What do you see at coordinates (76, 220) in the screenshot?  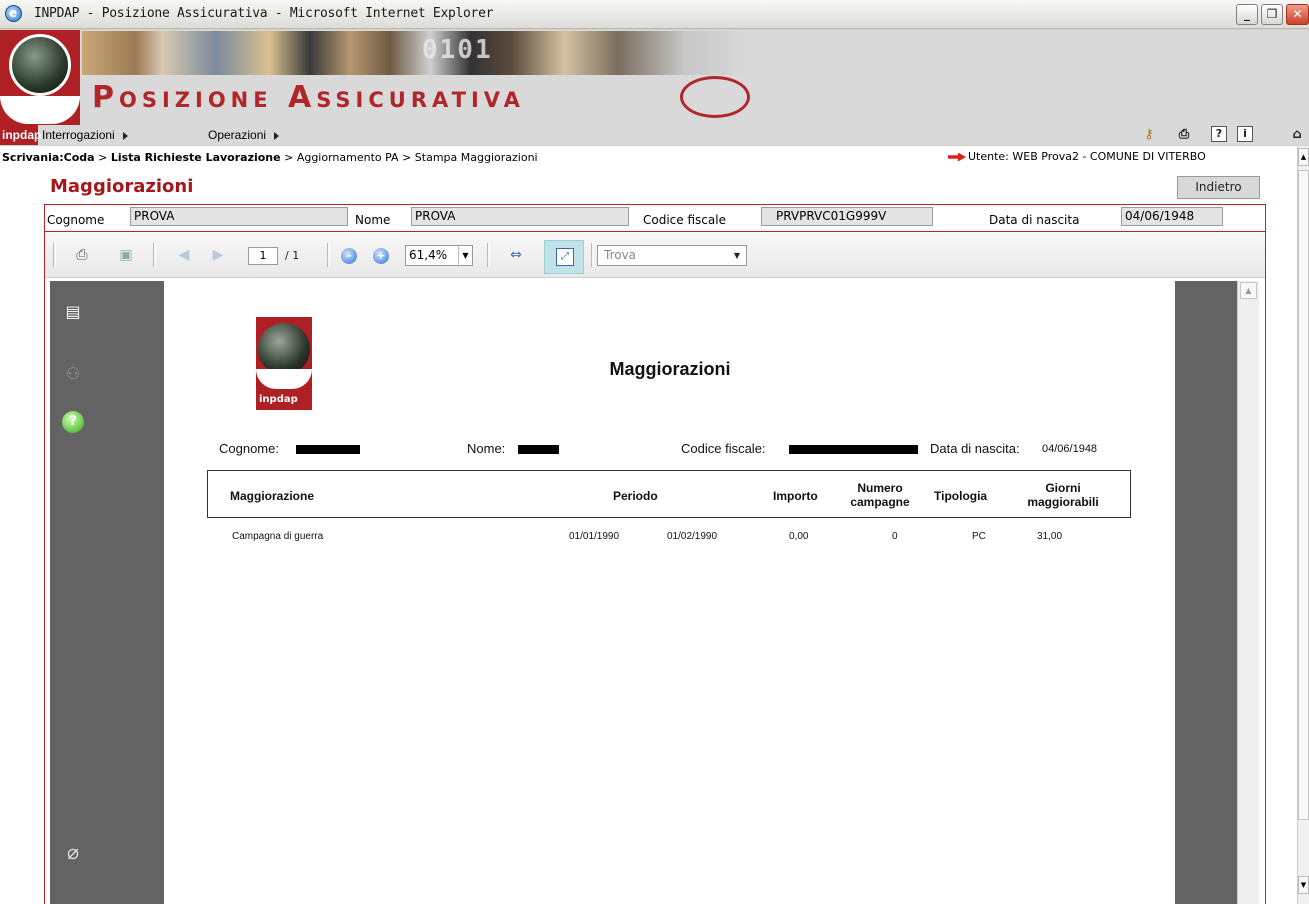 I see `cognome-label: Cognome` at bounding box center [76, 220].